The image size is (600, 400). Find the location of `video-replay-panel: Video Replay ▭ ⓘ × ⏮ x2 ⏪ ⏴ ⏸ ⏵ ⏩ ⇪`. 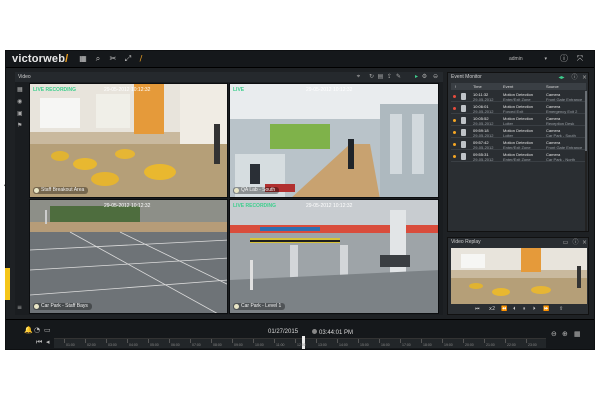

video-replay-panel: Video Replay ▭ ⓘ × ⏮ x2 ⏪ ⏴ ⏸ ⏵ ⏩ ⇪ is located at coordinates (518, 276).